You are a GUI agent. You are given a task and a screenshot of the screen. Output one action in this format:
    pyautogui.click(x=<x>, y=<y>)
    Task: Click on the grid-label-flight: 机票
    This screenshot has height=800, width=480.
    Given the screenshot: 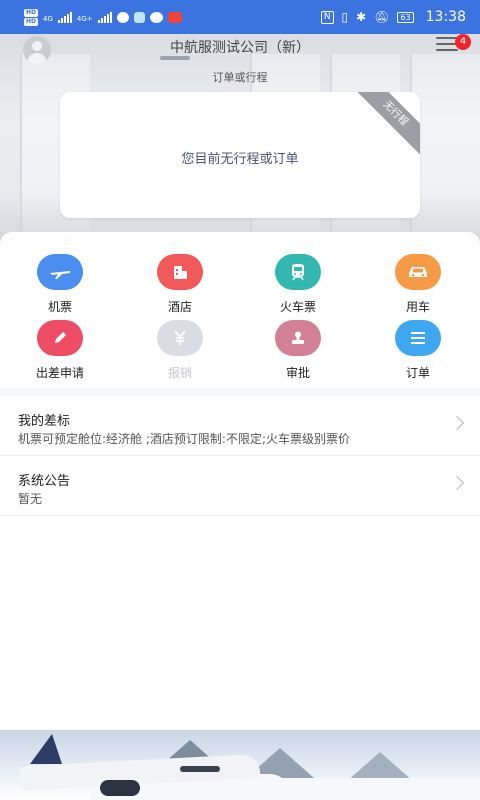 What is the action you would take?
    pyautogui.click(x=59, y=307)
    